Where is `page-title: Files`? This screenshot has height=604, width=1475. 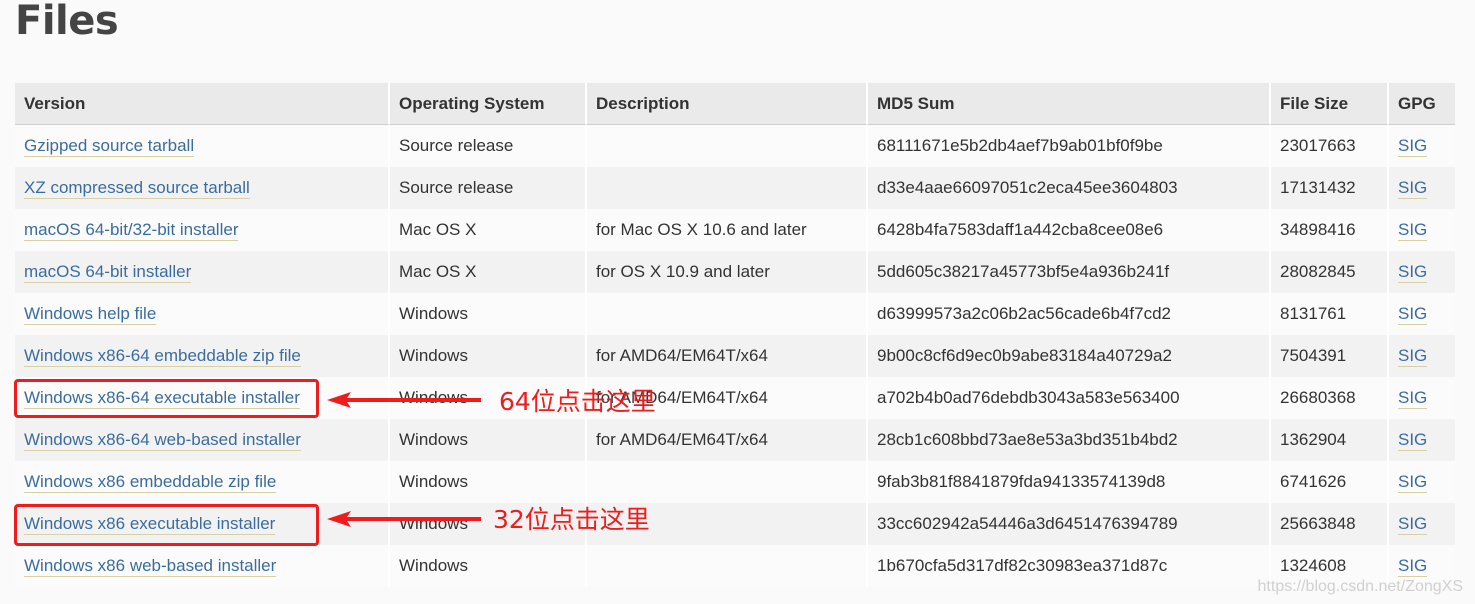 page-title: Files is located at coordinates (67, 22).